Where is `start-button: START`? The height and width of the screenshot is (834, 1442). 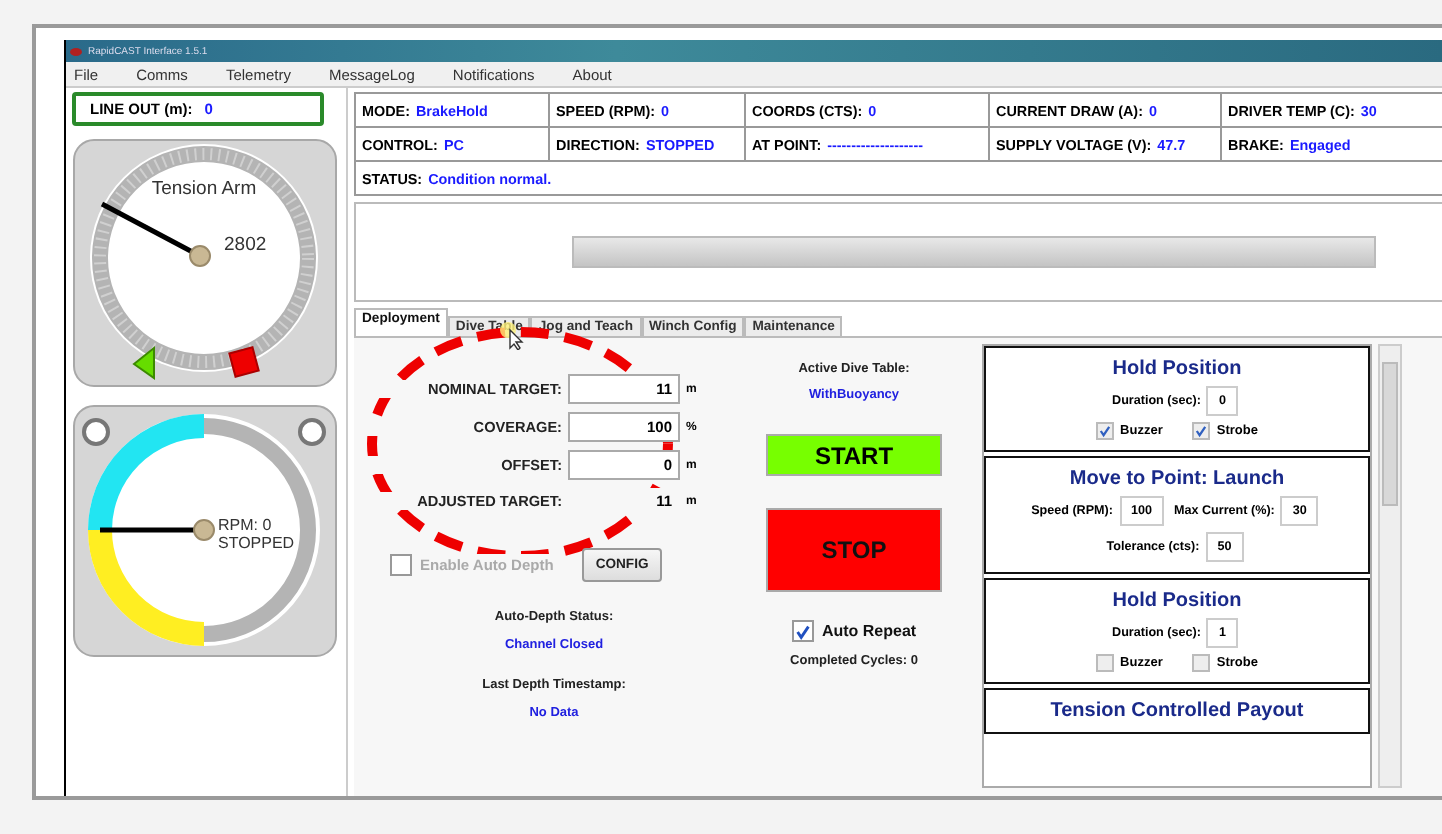
start-button: START is located at coordinates (854, 455).